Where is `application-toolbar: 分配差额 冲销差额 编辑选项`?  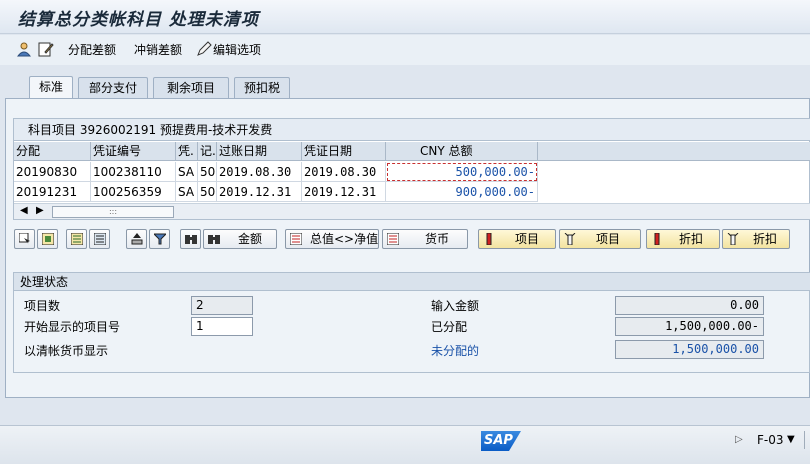 application-toolbar: 分配差额 冲销差额 编辑选项 is located at coordinates (405, 50).